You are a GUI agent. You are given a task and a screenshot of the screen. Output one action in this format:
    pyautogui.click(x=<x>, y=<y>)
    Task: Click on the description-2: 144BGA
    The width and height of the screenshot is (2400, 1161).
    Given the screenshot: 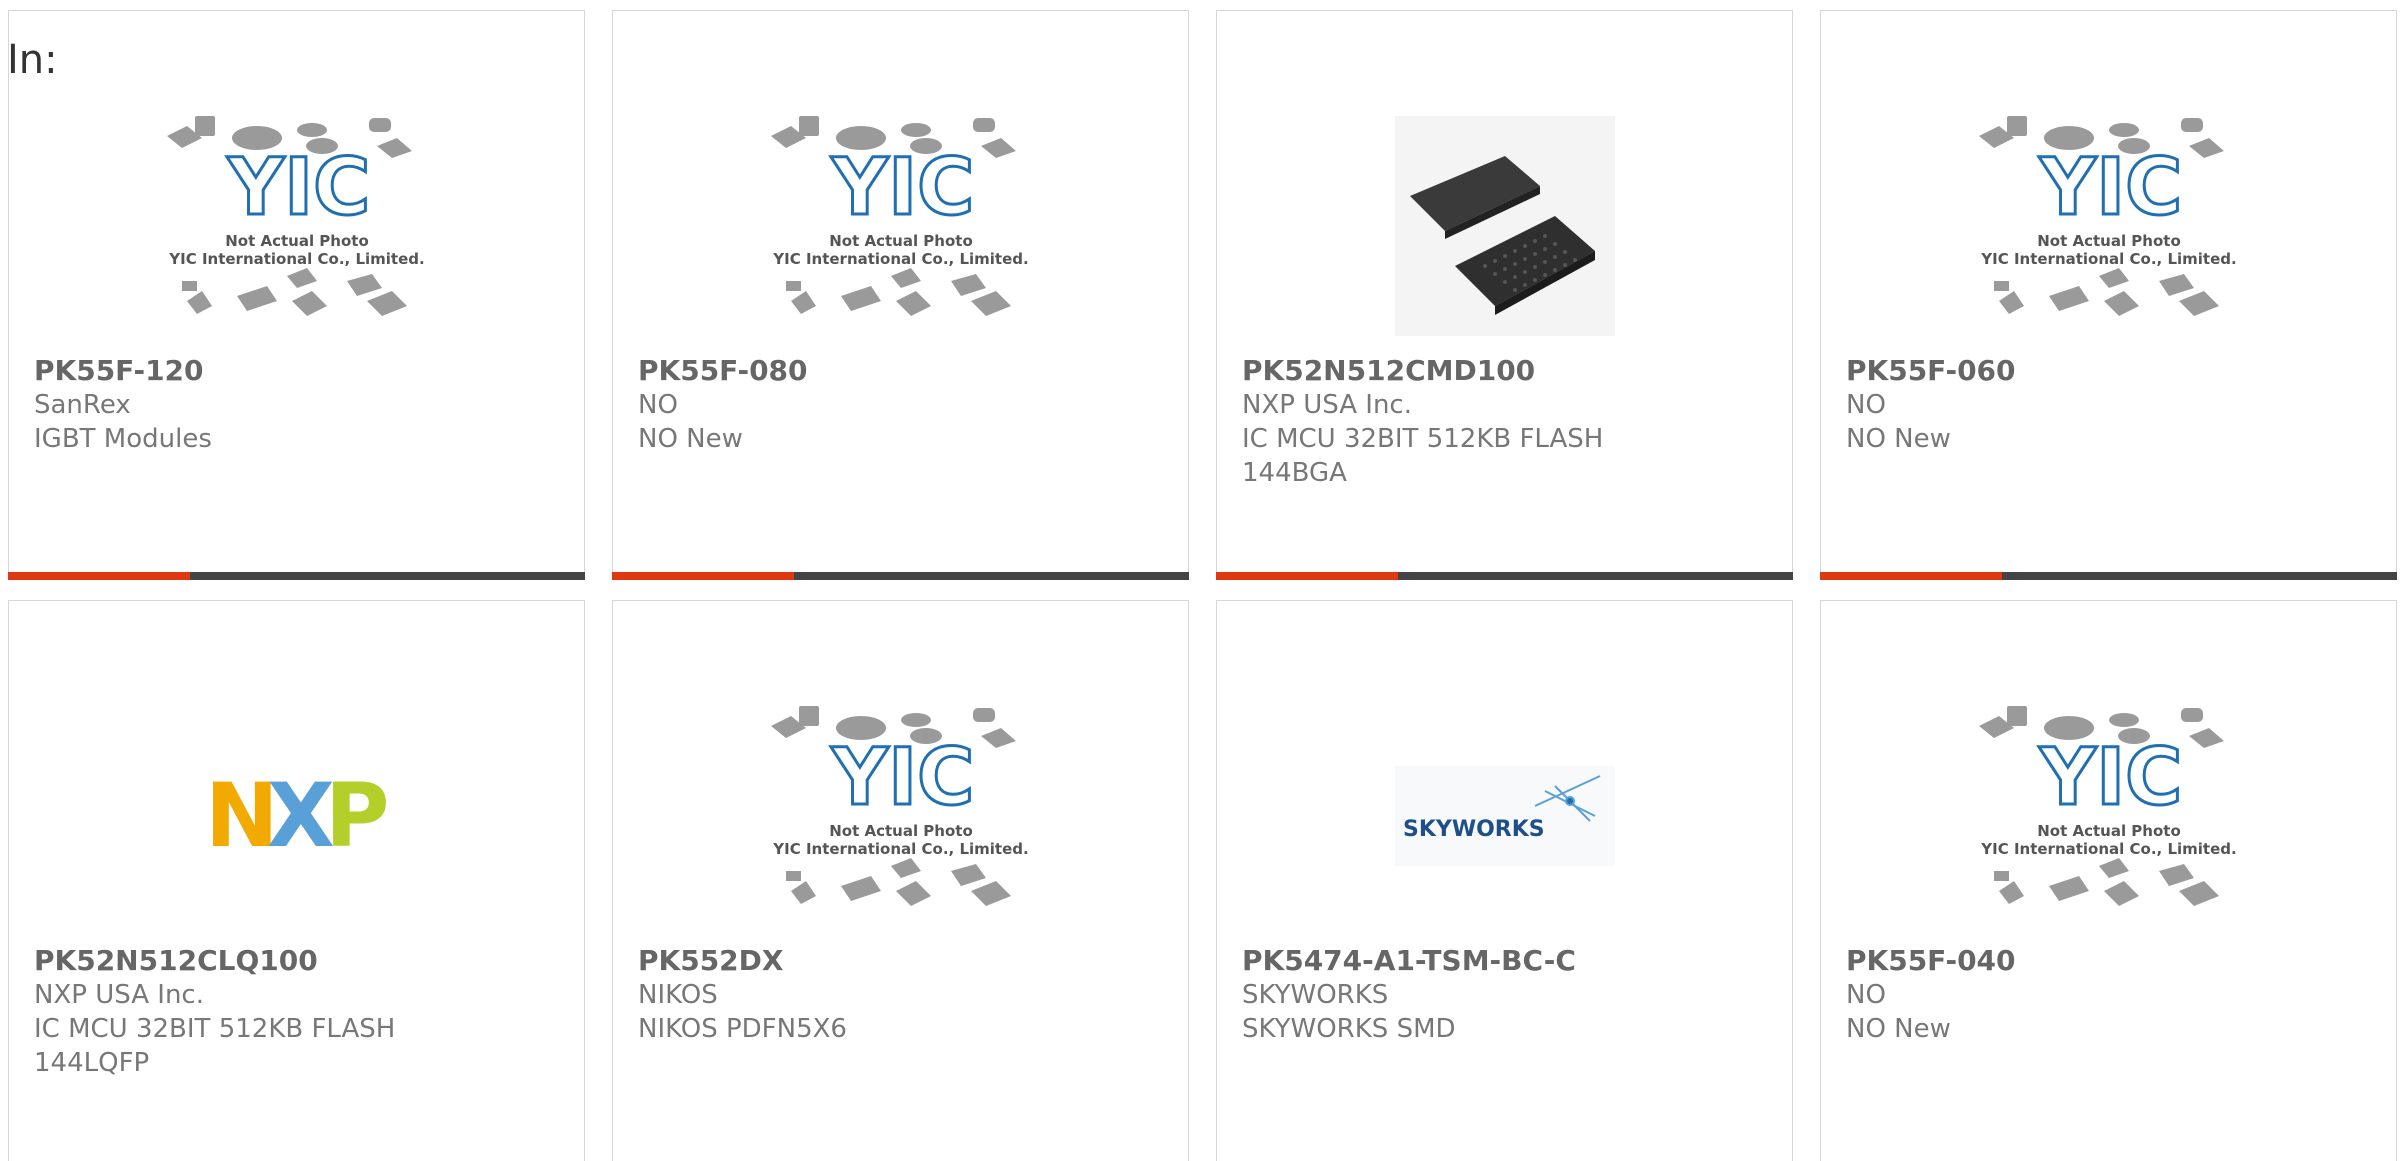 What is the action you would take?
    pyautogui.click(x=1294, y=473)
    